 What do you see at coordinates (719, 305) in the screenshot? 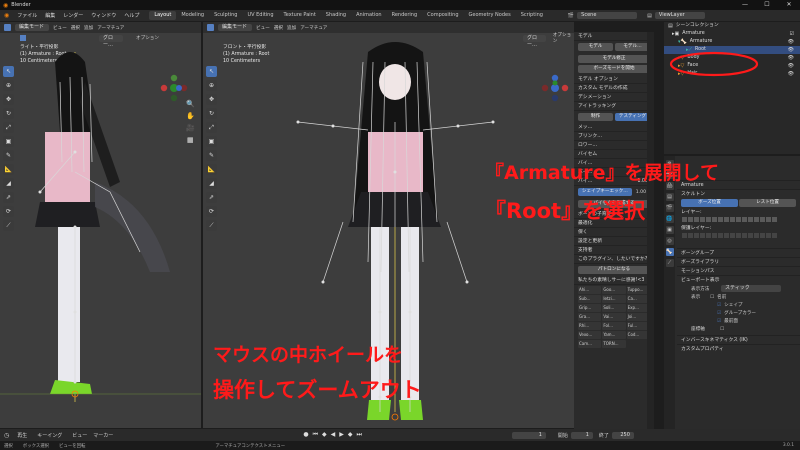
I see `shapes-checkbox: ☑` at bounding box center [719, 305].